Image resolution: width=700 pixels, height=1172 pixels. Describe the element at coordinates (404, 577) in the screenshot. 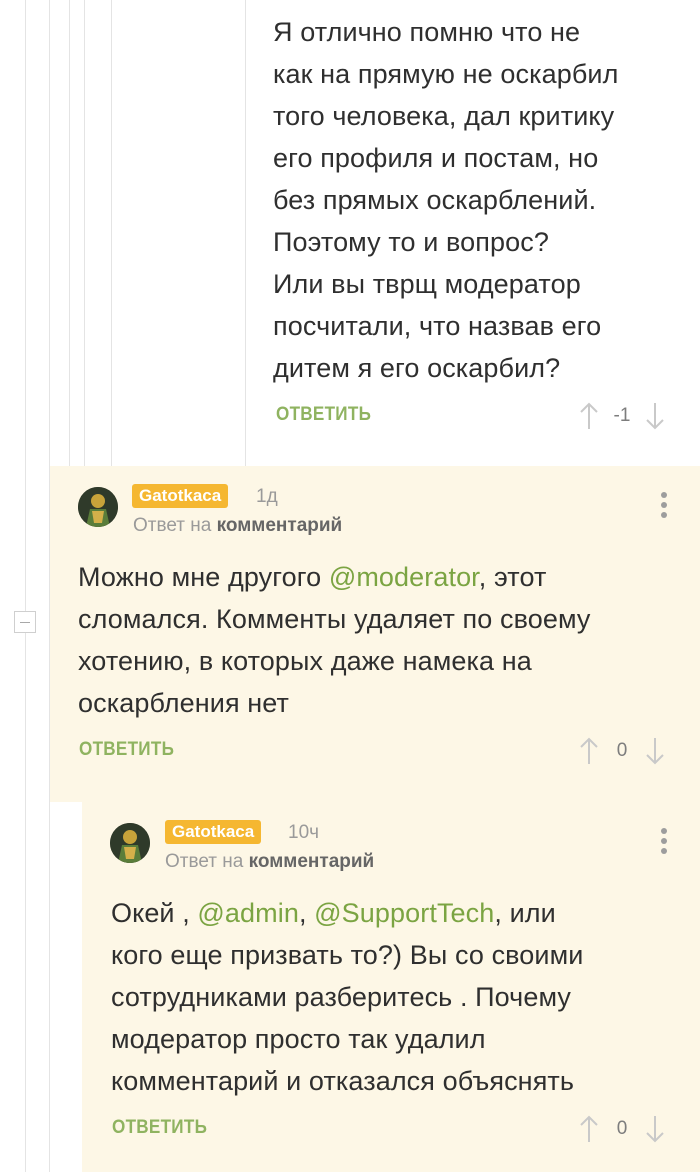

I see `user-mention-link: @moderator` at that location.